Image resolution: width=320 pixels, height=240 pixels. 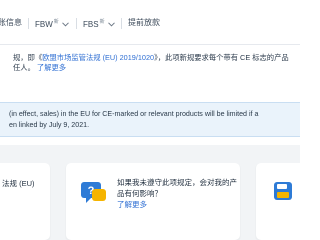 I want to click on banner-line: en linked by July 9, 2021., so click(x=49, y=125).